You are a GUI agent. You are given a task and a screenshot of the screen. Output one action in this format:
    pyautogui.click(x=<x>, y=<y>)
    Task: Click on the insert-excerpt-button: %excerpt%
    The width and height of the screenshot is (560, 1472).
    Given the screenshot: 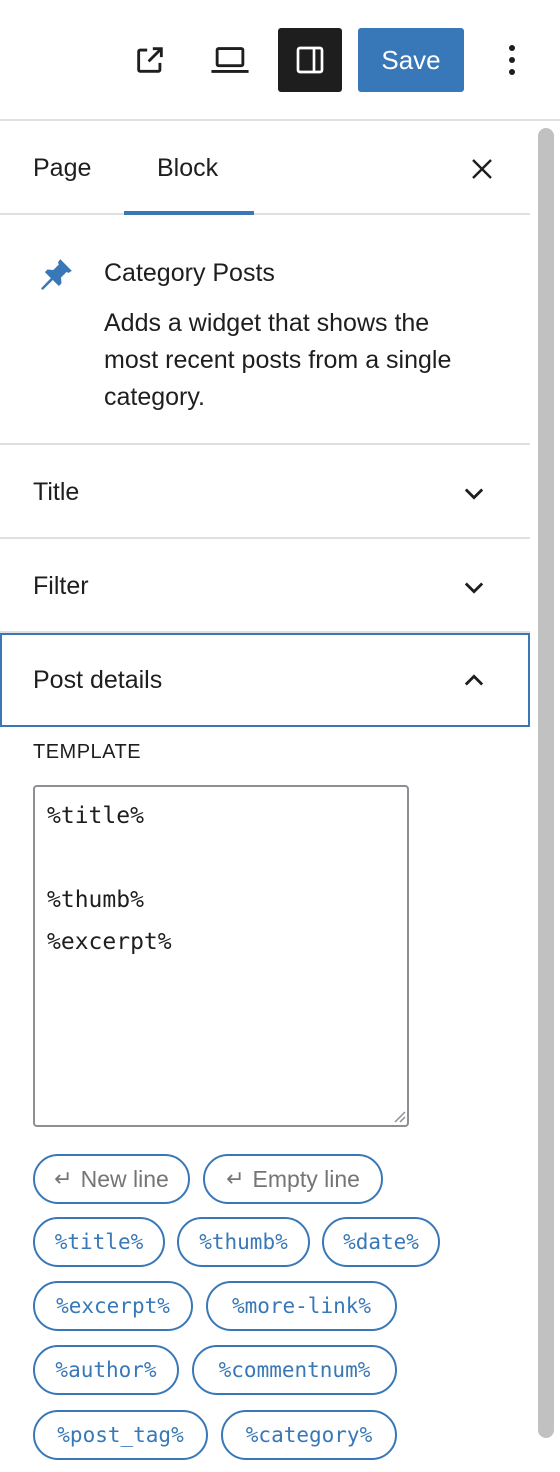 What is the action you would take?
    pyautogui.click(x=113, y=1306)
    